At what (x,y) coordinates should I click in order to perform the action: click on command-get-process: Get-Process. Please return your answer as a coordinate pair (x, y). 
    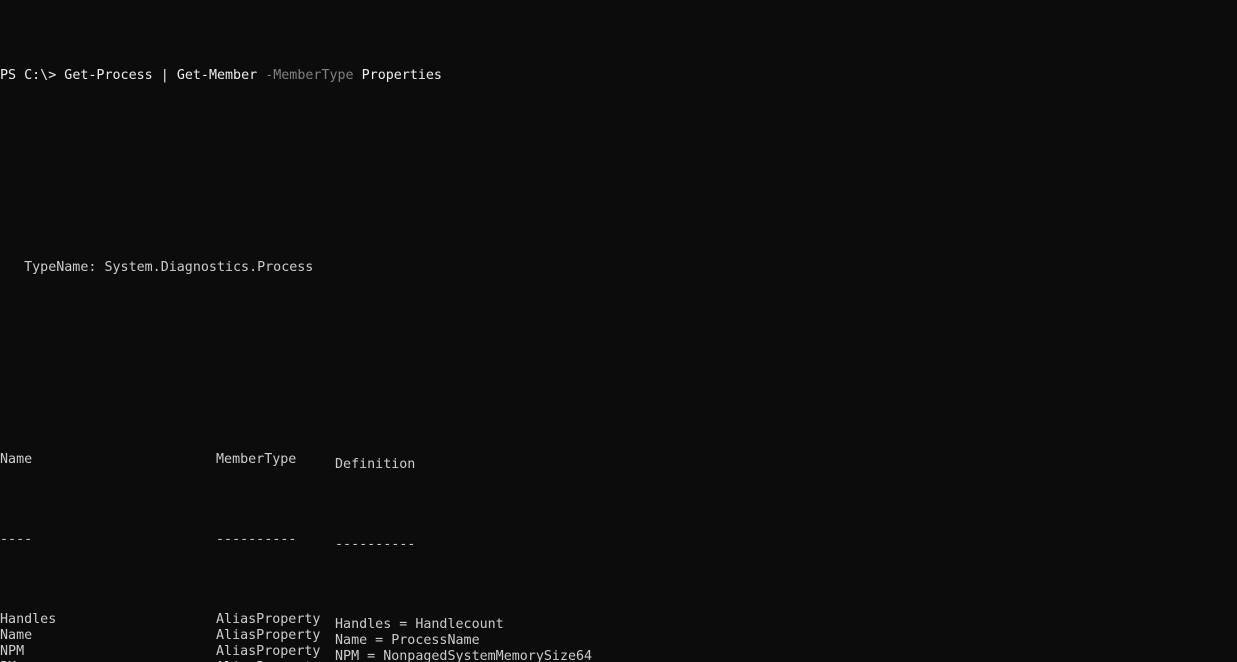
    Looking at the image, I should click on (108, 75).